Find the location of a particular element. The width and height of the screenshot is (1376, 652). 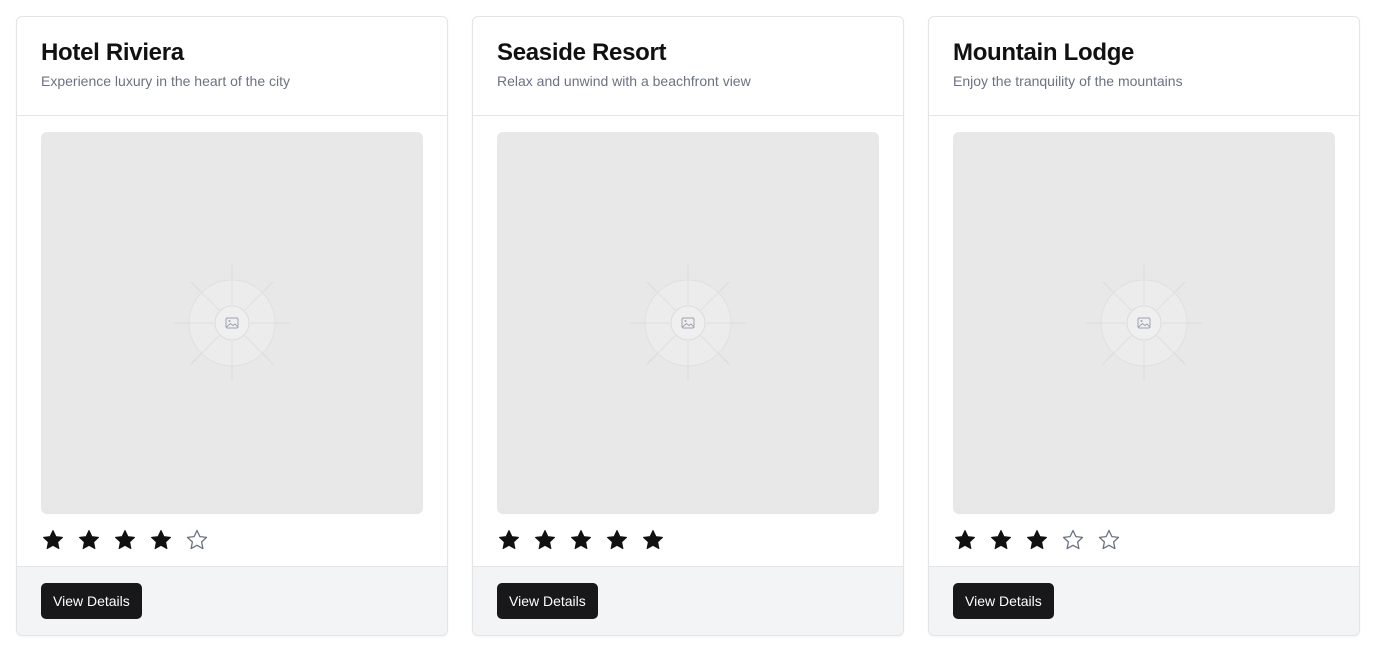

card-subtitle: Enjoy the tranquility of the mountains is located at coordinates (1068, 81).